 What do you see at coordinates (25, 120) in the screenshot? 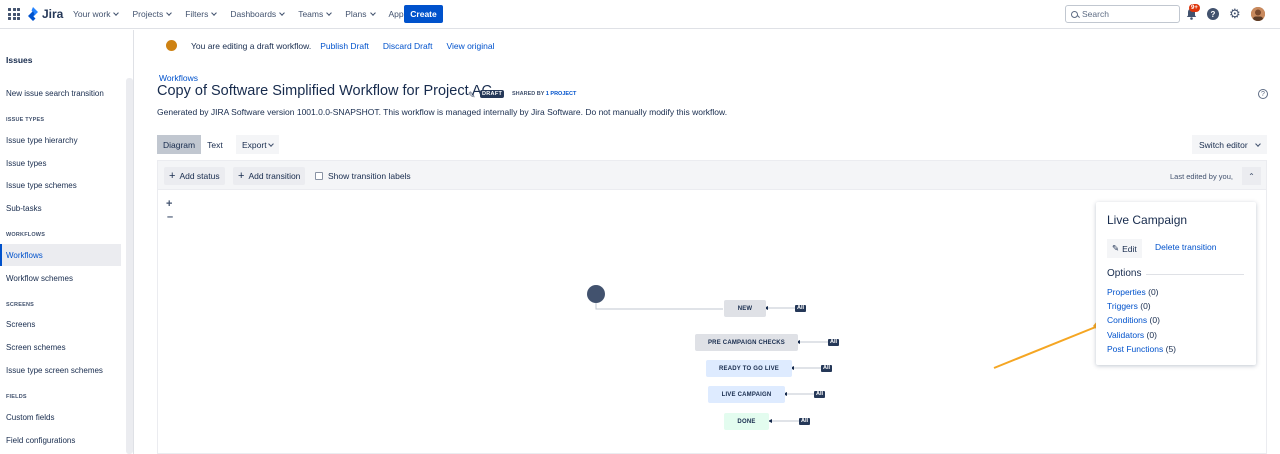
I see `sidebar-section-issue-types: ISSUE TYPES` at bounding box center [25, 120].